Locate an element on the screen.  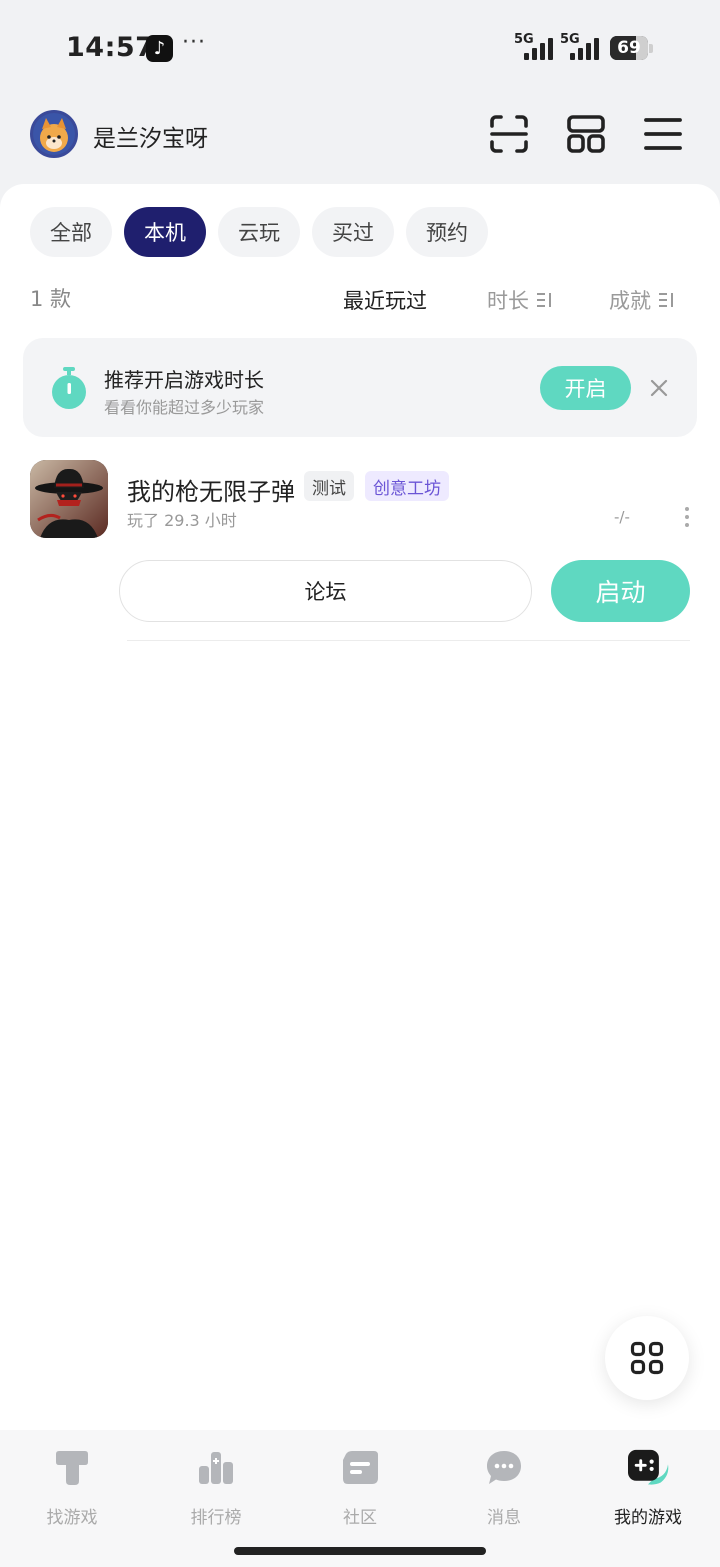
divider is located at coordinates (408, 640).